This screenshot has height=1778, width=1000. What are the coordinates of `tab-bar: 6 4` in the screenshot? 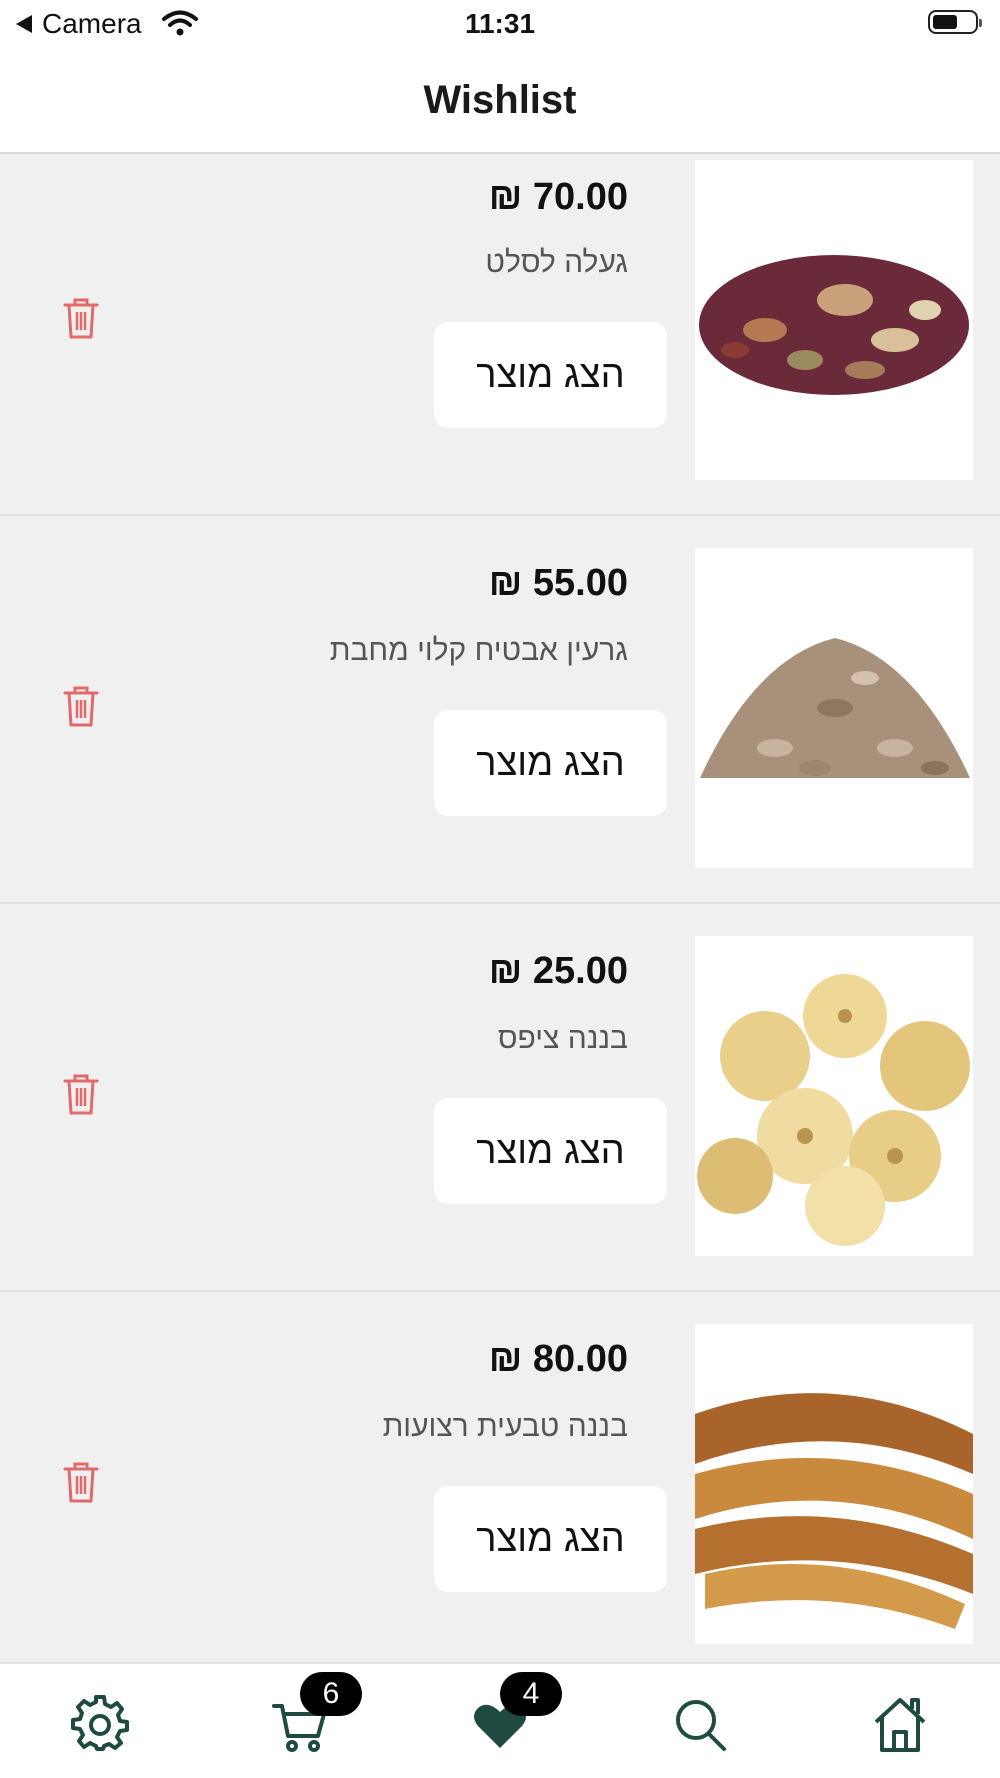 It's located at (500, 1720).